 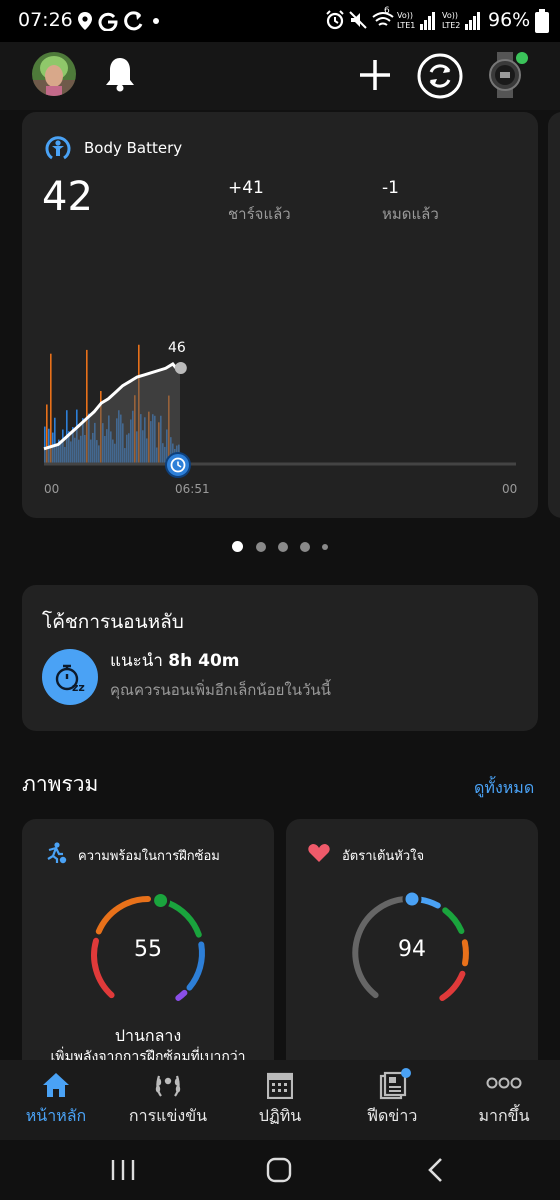 I want to click on plus-icon, so click(x=375, y=75).